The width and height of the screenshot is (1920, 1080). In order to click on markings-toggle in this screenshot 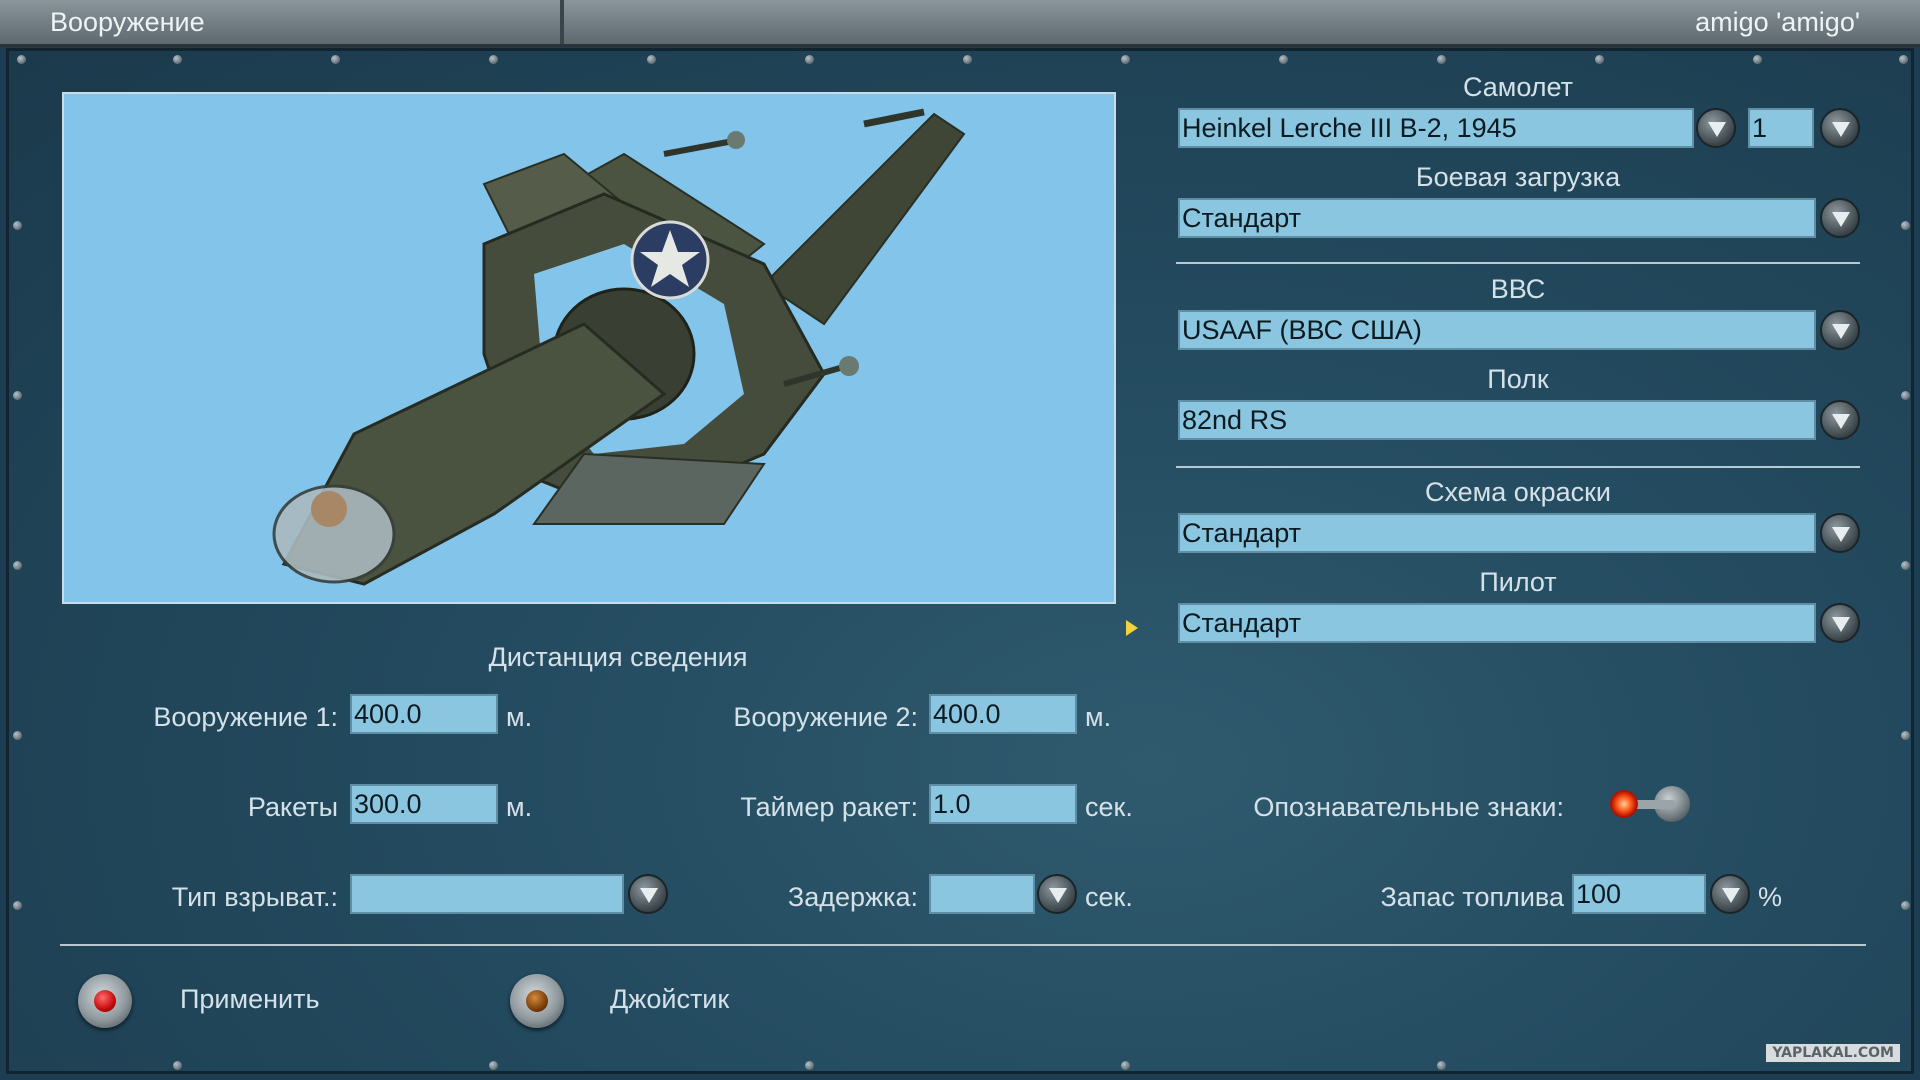, I will do `click(1655, 804)`.